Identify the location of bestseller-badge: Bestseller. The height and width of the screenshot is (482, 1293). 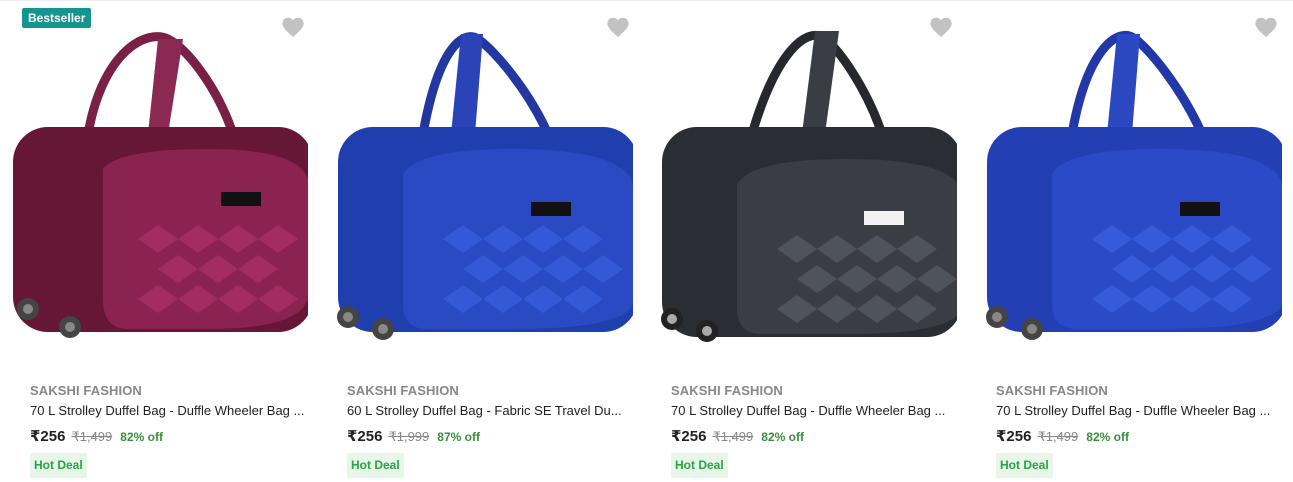
(57, 18).